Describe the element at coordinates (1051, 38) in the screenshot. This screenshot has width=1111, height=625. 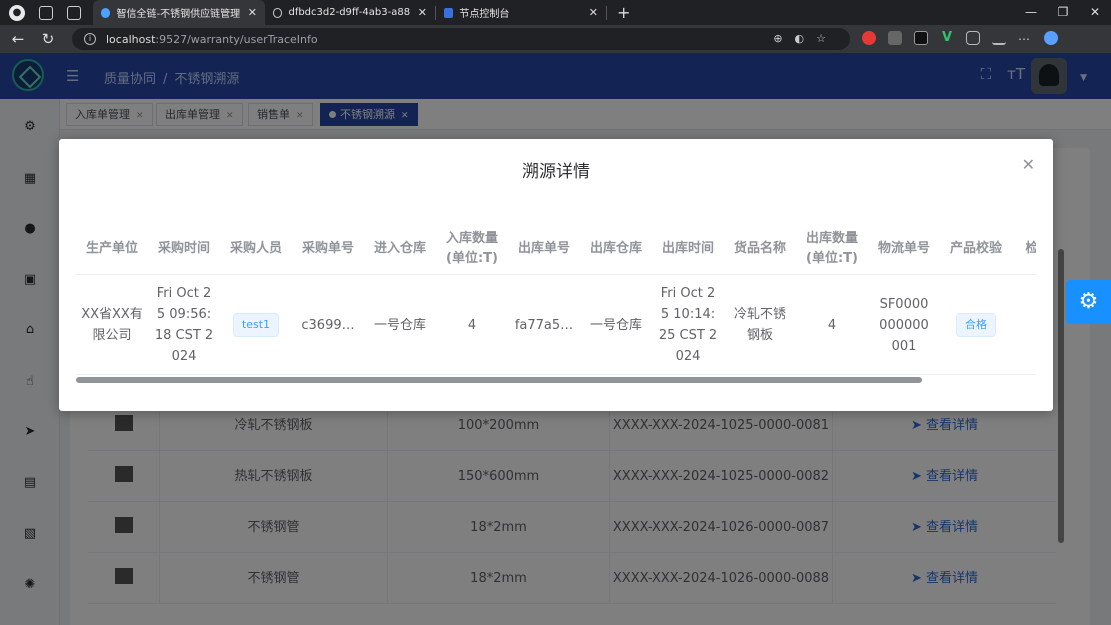
I see `copilot-icon` at that location.